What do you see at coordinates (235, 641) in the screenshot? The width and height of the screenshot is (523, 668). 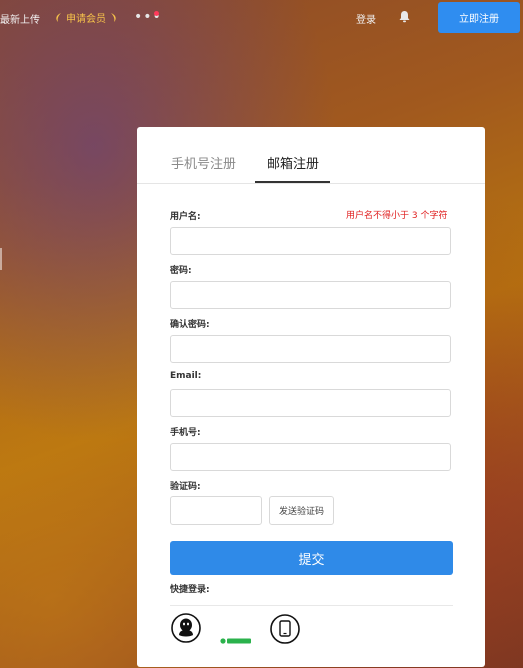 I see `wechat-icon` at bounding box center [235, 641].